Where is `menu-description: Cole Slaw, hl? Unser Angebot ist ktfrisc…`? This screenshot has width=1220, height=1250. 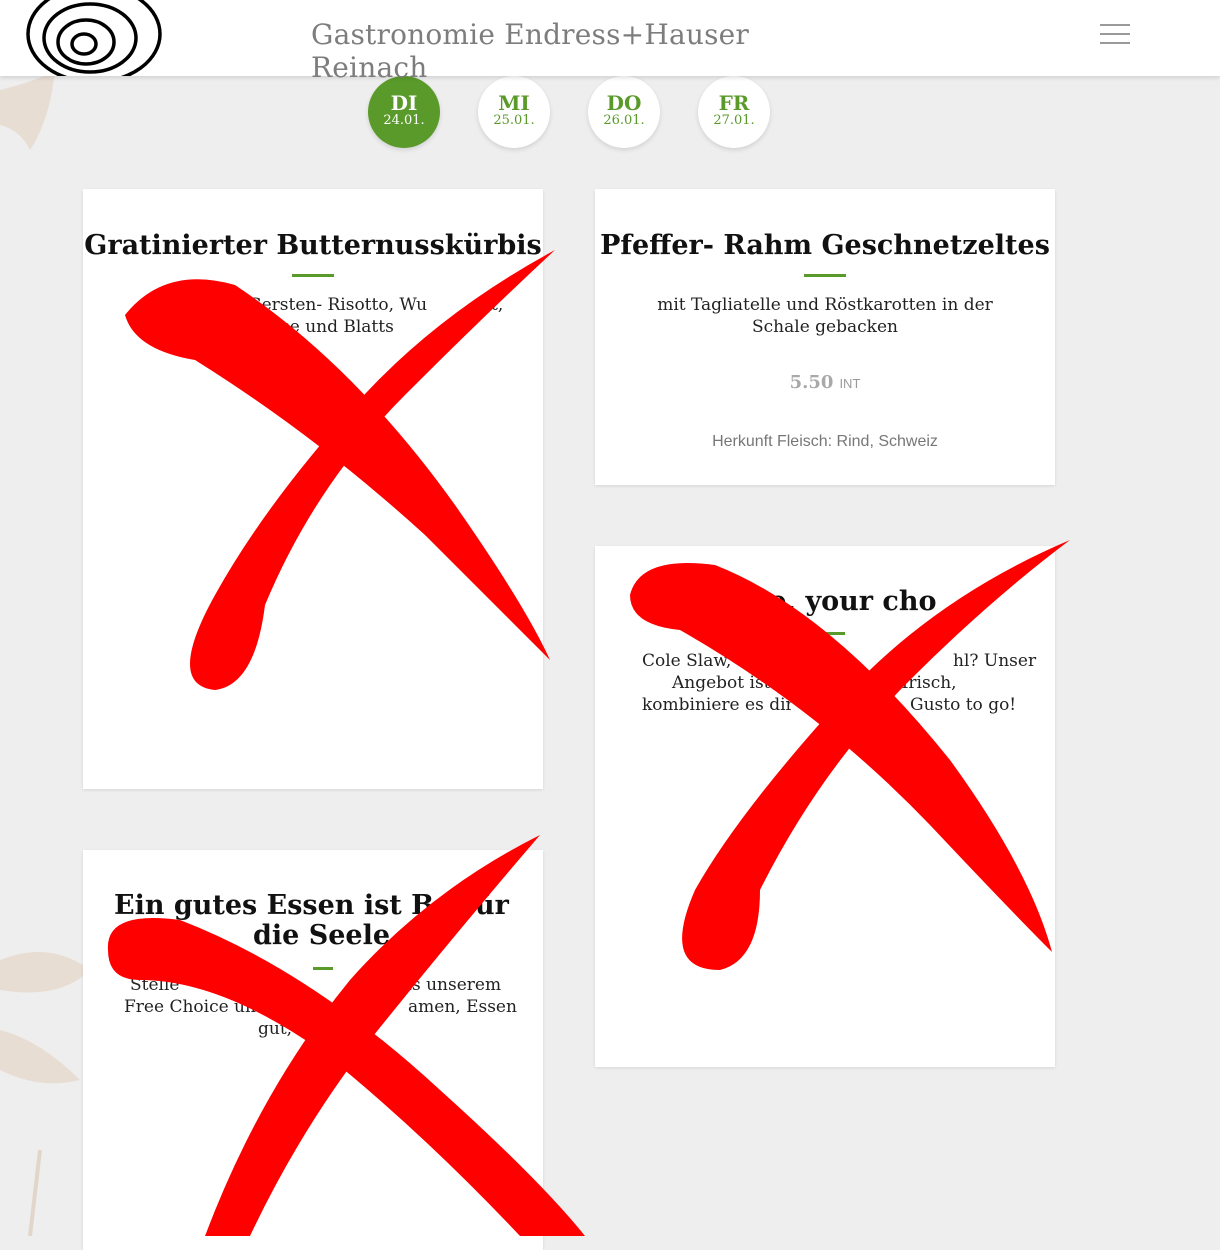
menu-description: Cole Slaw, hl? Unser Angebot ist ktfrisc… is located at coordinates (839, 683).